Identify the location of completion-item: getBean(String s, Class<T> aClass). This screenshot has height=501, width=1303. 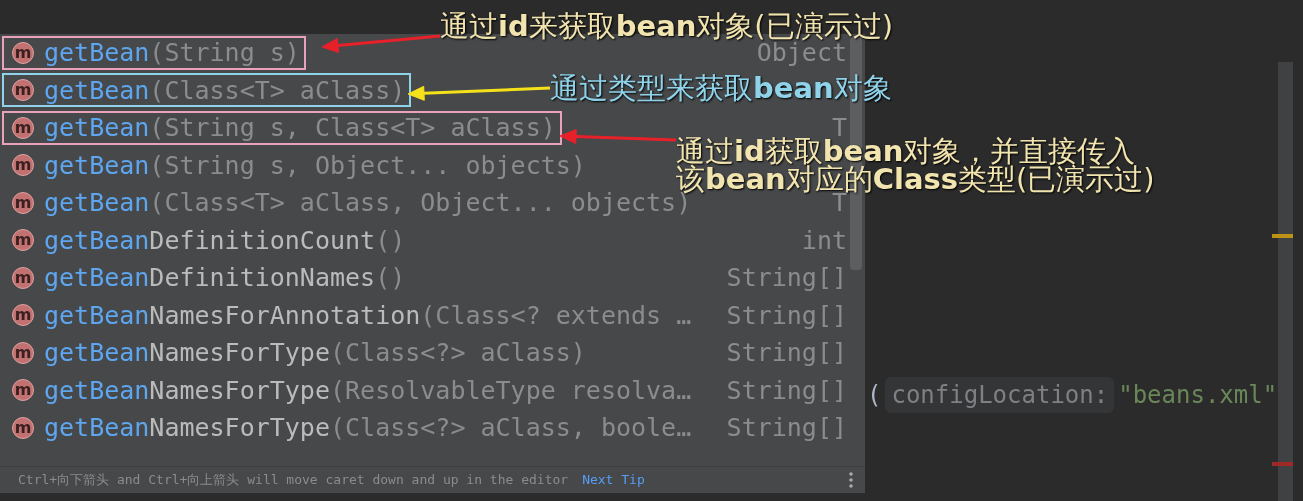
(300, 128).